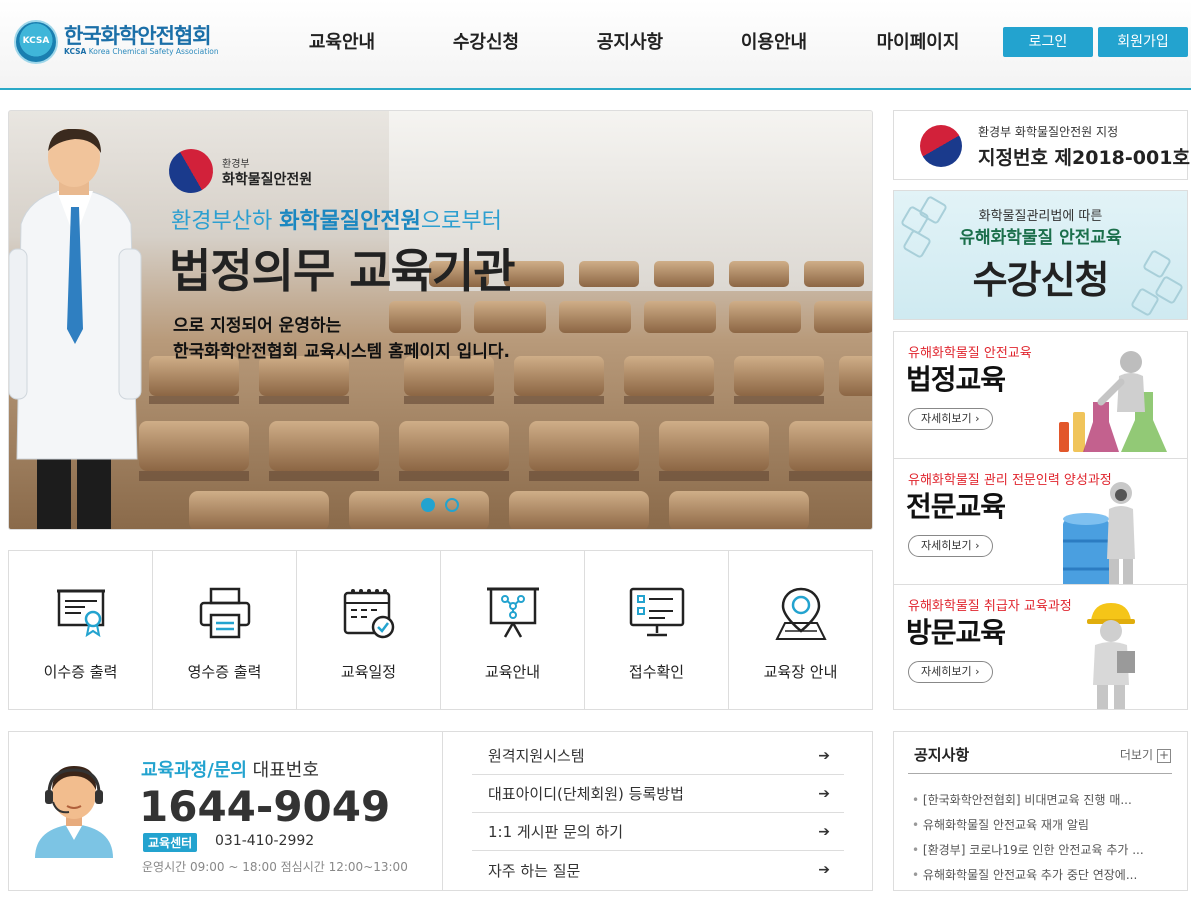  What do you see at coordinates (941, 146) in the screenshot?
I see `government-emblem-icon` at bounding box center [941, 146].